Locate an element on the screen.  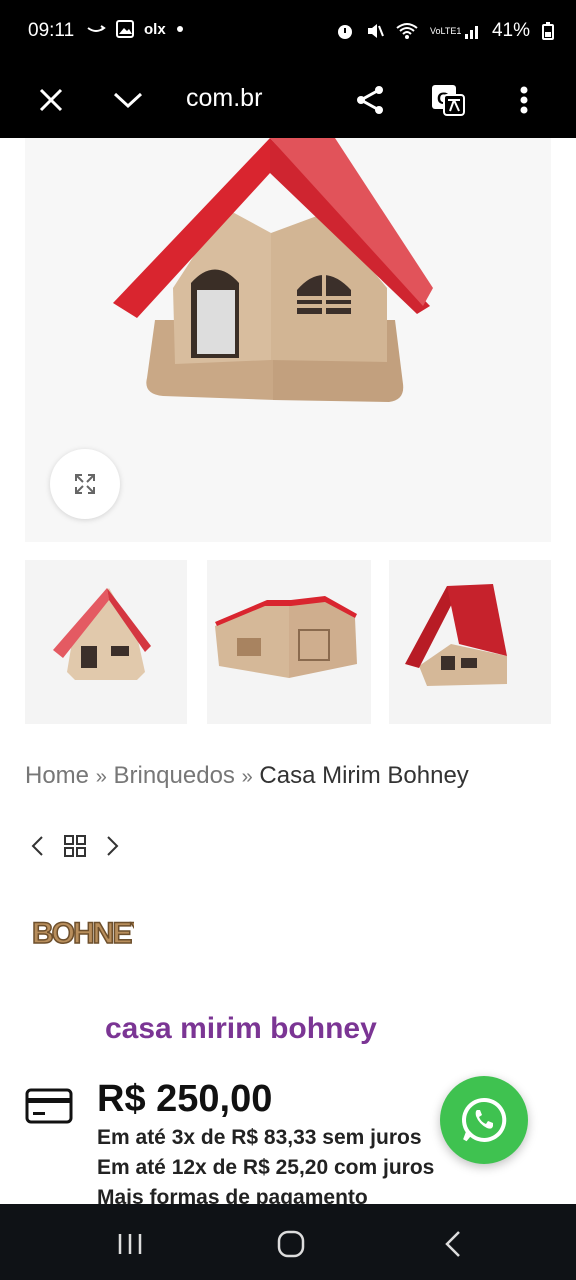
wifi-icon is located at coordinates (407, 31).